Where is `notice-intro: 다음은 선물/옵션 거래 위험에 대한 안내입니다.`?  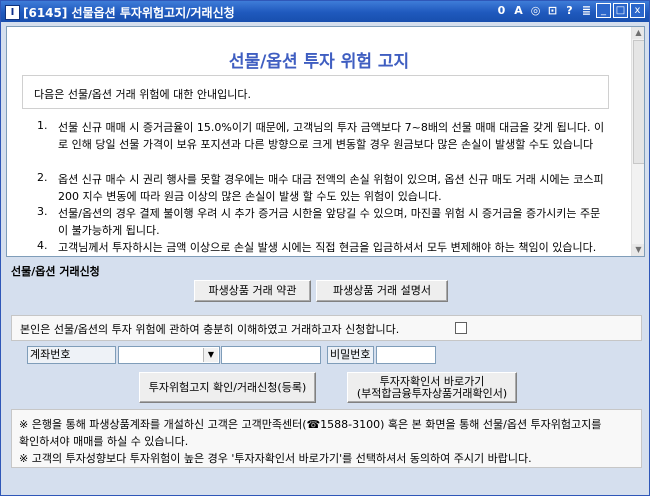
notice-intro: 다음은 선물/옵션 거래 위험에 대한 안내입니다. is located at coordinates (142, 94).